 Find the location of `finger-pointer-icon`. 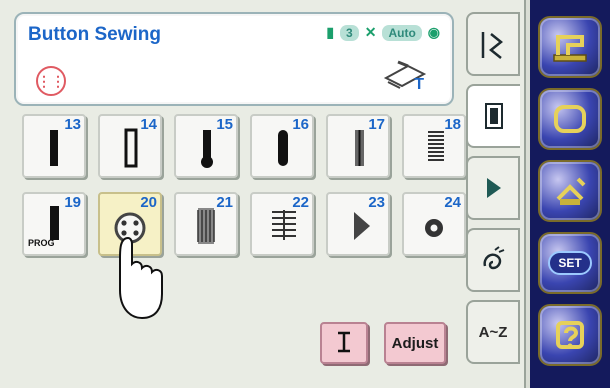

finger-pointer-icon is located at coordinates (141, 278).